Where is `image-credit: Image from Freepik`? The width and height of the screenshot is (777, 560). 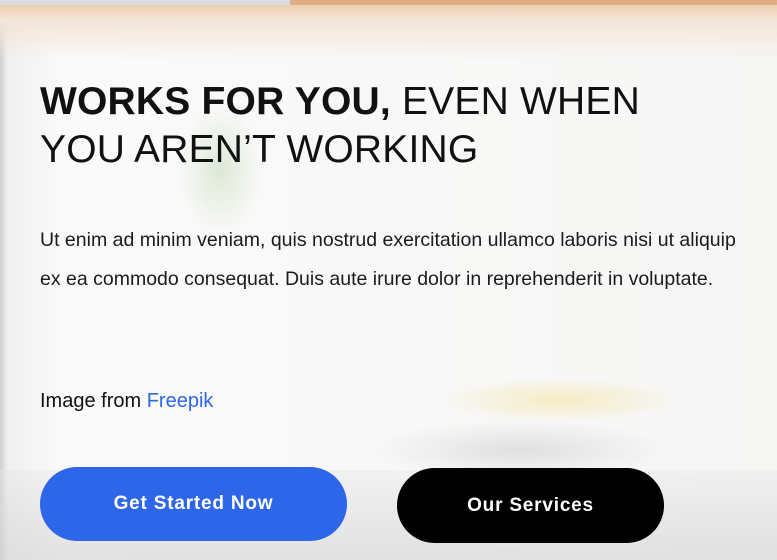
image-credit: Image from Freepik is located at coordinates (126, 401).